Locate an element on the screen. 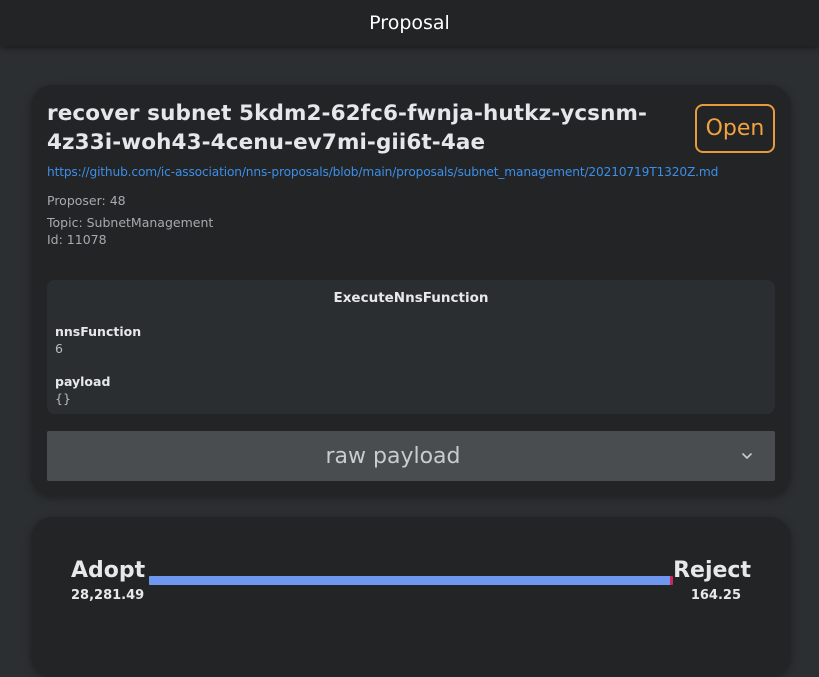  vote-bar-adopt-fill is located at coordinates (409, 580).